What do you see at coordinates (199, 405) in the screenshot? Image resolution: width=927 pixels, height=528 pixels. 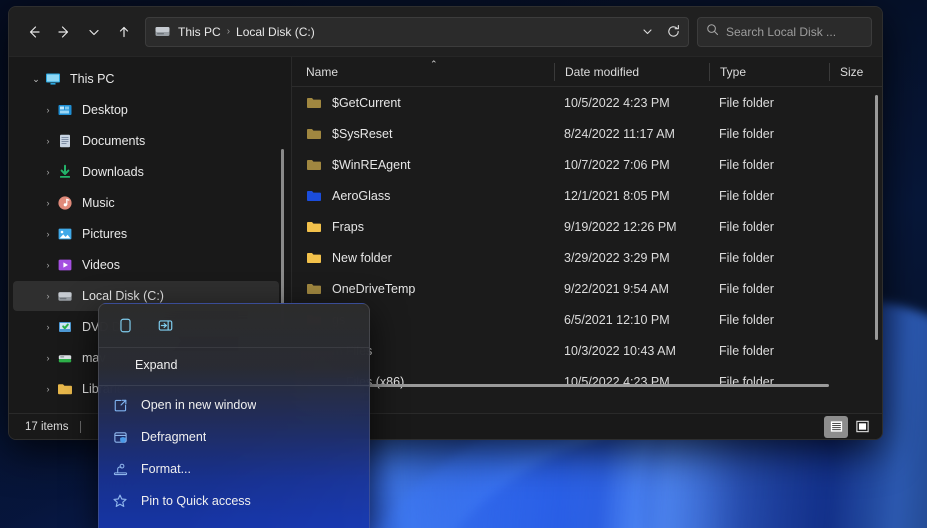 I see `menu-item-label: Open in new window` at bounding box center [199, 405].